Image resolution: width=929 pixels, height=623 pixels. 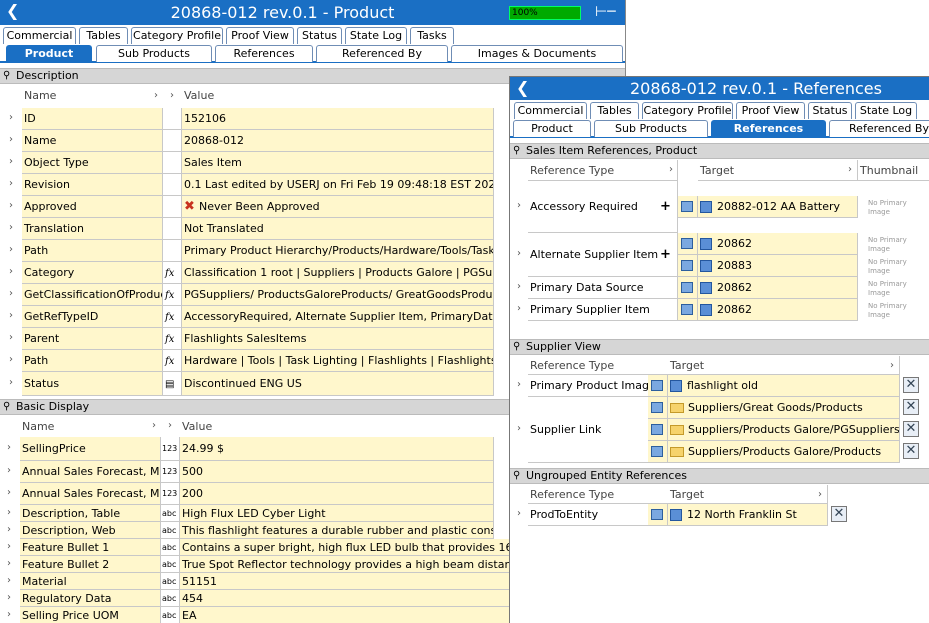 I want to click on supplier-view-section-header: ⚲ Supplier View, so click(x=719, y=347).